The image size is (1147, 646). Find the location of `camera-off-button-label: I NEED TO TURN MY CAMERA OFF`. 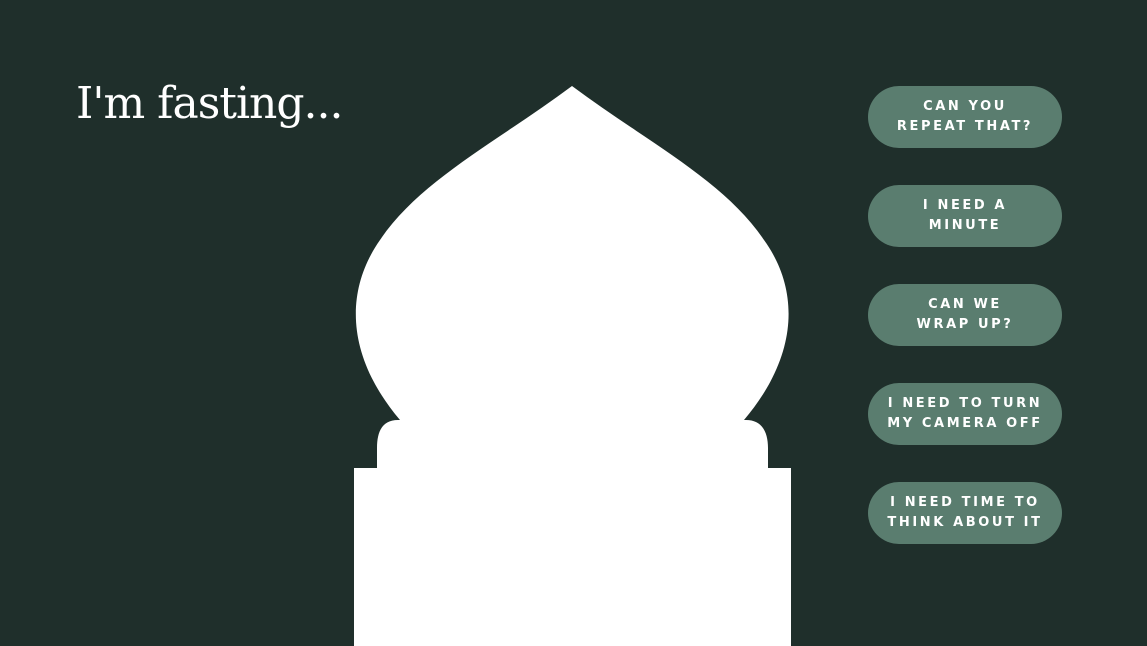

camera-off-button-label: I NEED TO TURN MY CAMERA OFF is located at coordinates (965, 413).